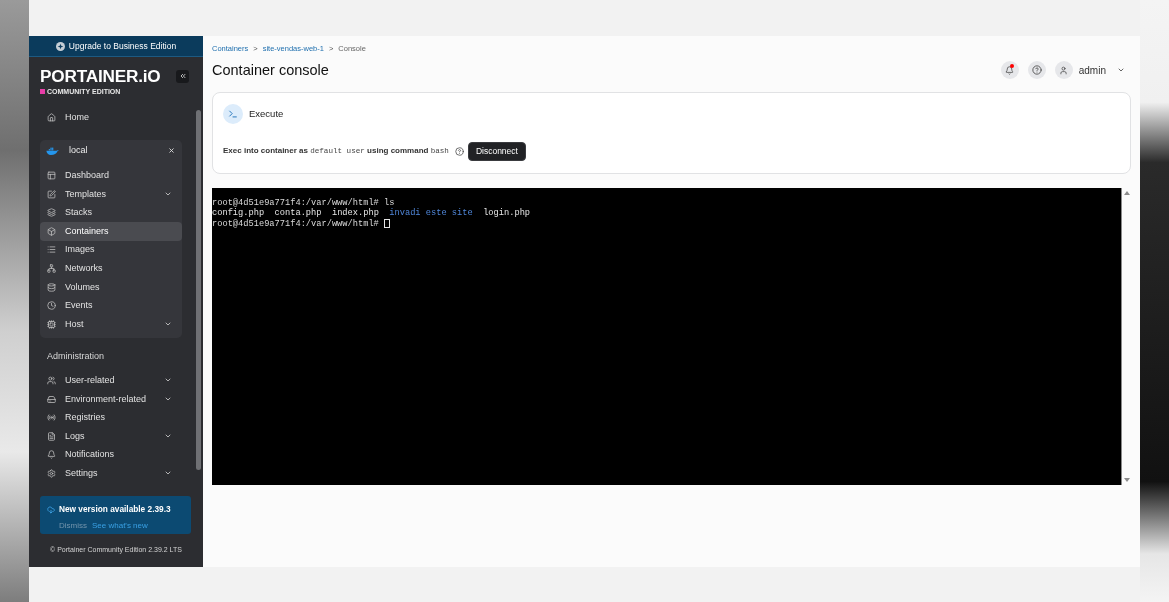 Image resolution: width=1169 pixels, height=602 pixels. Describe the element at coordinates (51, 473) in the screenshot. I see `settings-icon` at that location.